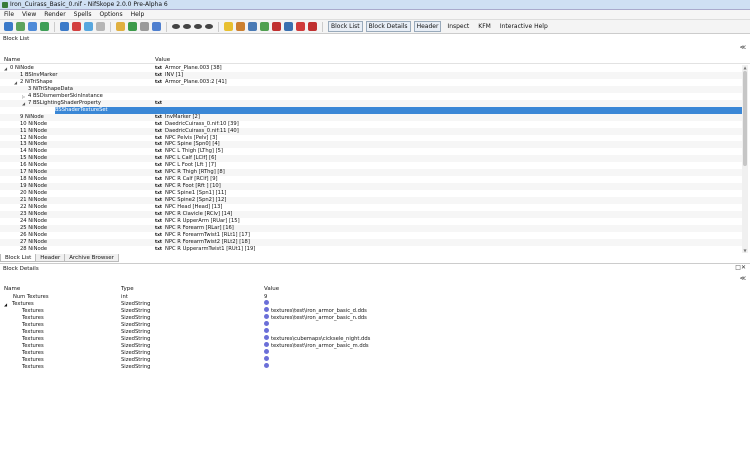 The image size is (750, 456). I want to click on menu-file: File, so click(9, 14).